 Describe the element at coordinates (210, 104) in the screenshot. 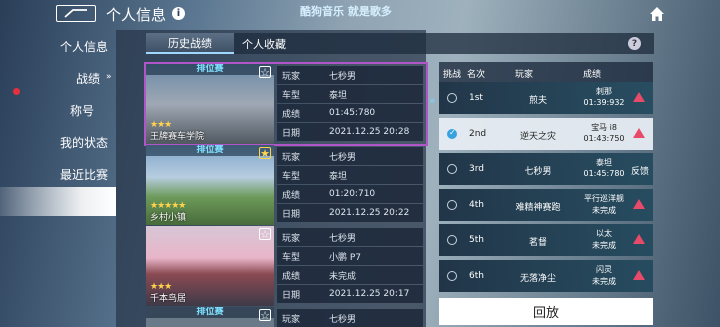

I see `track-thumbnail: 排位赛 ☆ ★★★ 王牌赛车学院` at that location.